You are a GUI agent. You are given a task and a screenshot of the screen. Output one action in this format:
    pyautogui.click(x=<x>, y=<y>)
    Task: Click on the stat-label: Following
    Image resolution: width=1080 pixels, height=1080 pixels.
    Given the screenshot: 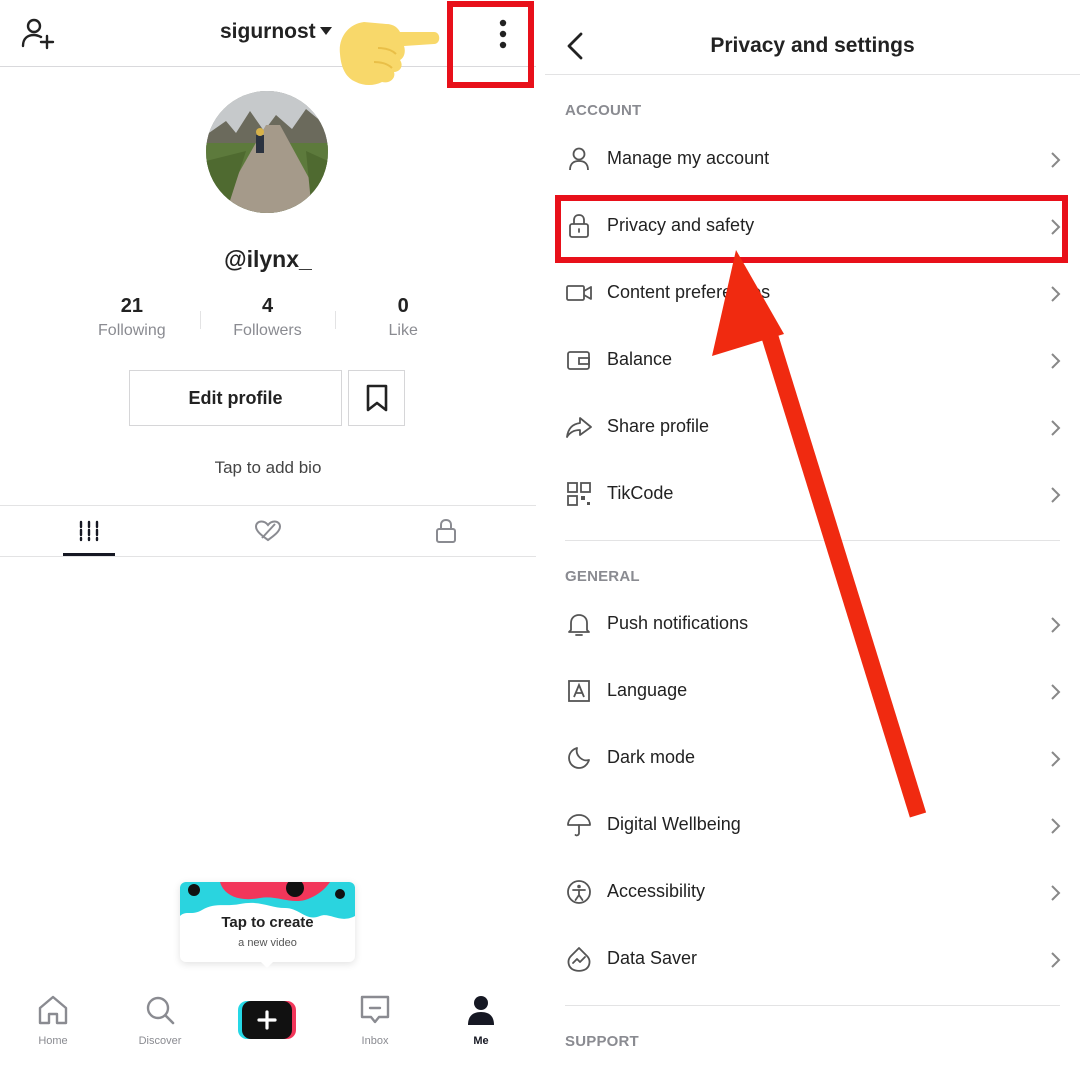 What is the action you would take?
    pyautogui.click(x=132, y=330)
    